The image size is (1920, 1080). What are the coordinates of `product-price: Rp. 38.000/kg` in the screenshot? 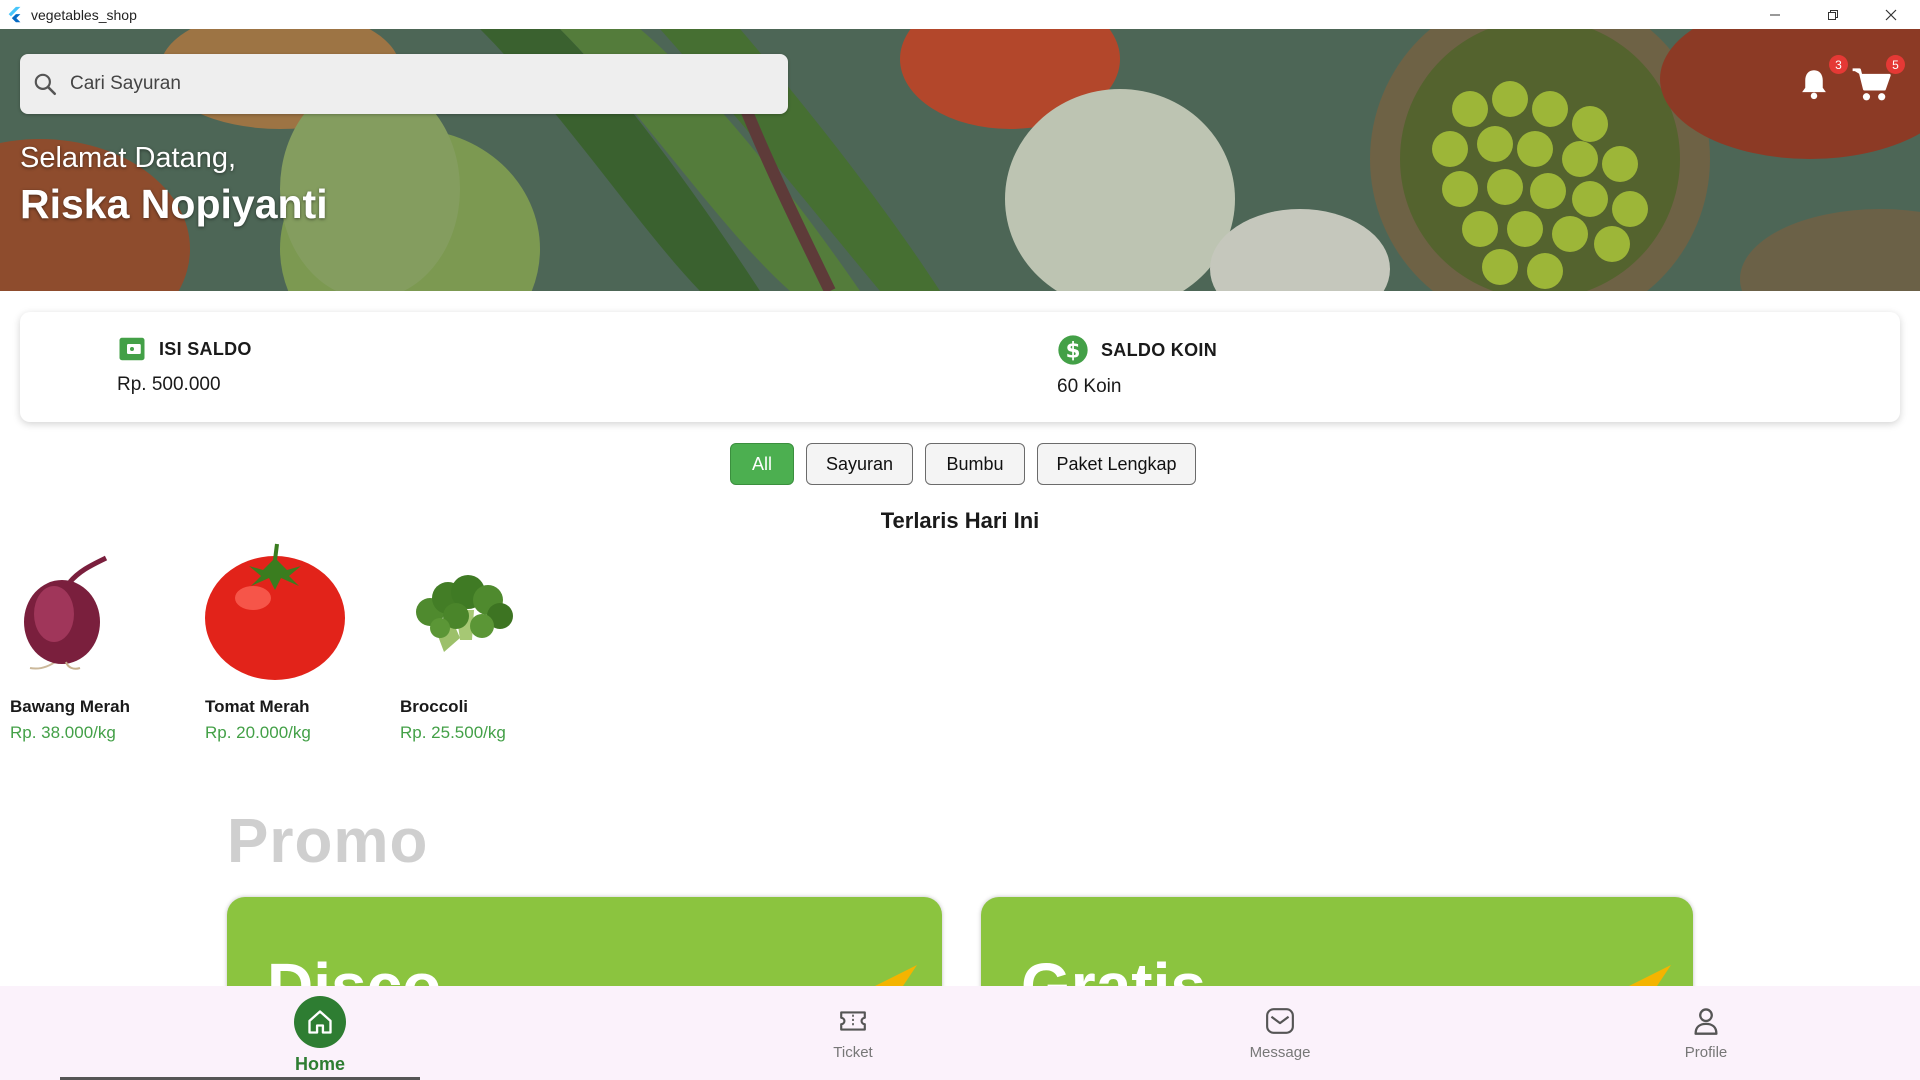 It's located at (63, 732).